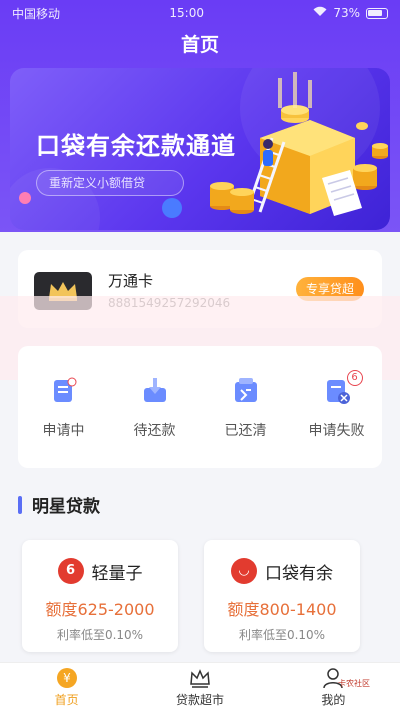 This screenshot has width=400, height=711. What do you see at coordinates (100, 596) in the screenshot?
I see `loan-product-card: 6 轻量子 额度625-2000 利率低至0.10%` at bounding box center [100, 596].